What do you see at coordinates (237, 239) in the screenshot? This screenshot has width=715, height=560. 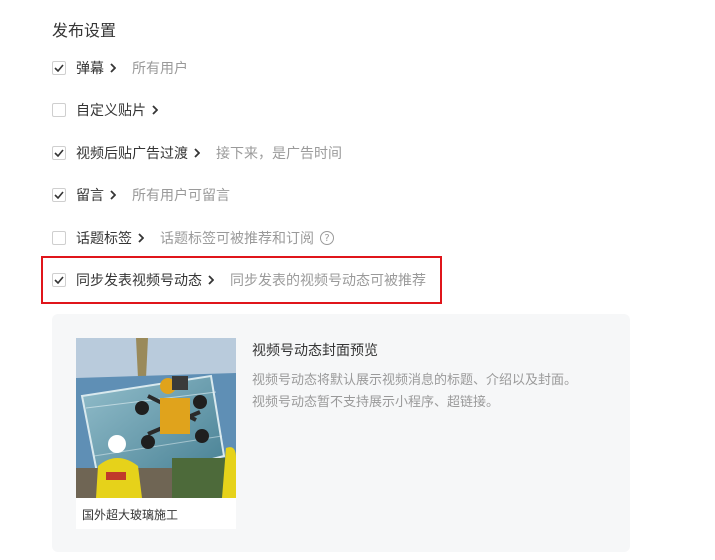 I see `option-description: 话题标签可被推荐和订阅` at bounding box center [237, 239].